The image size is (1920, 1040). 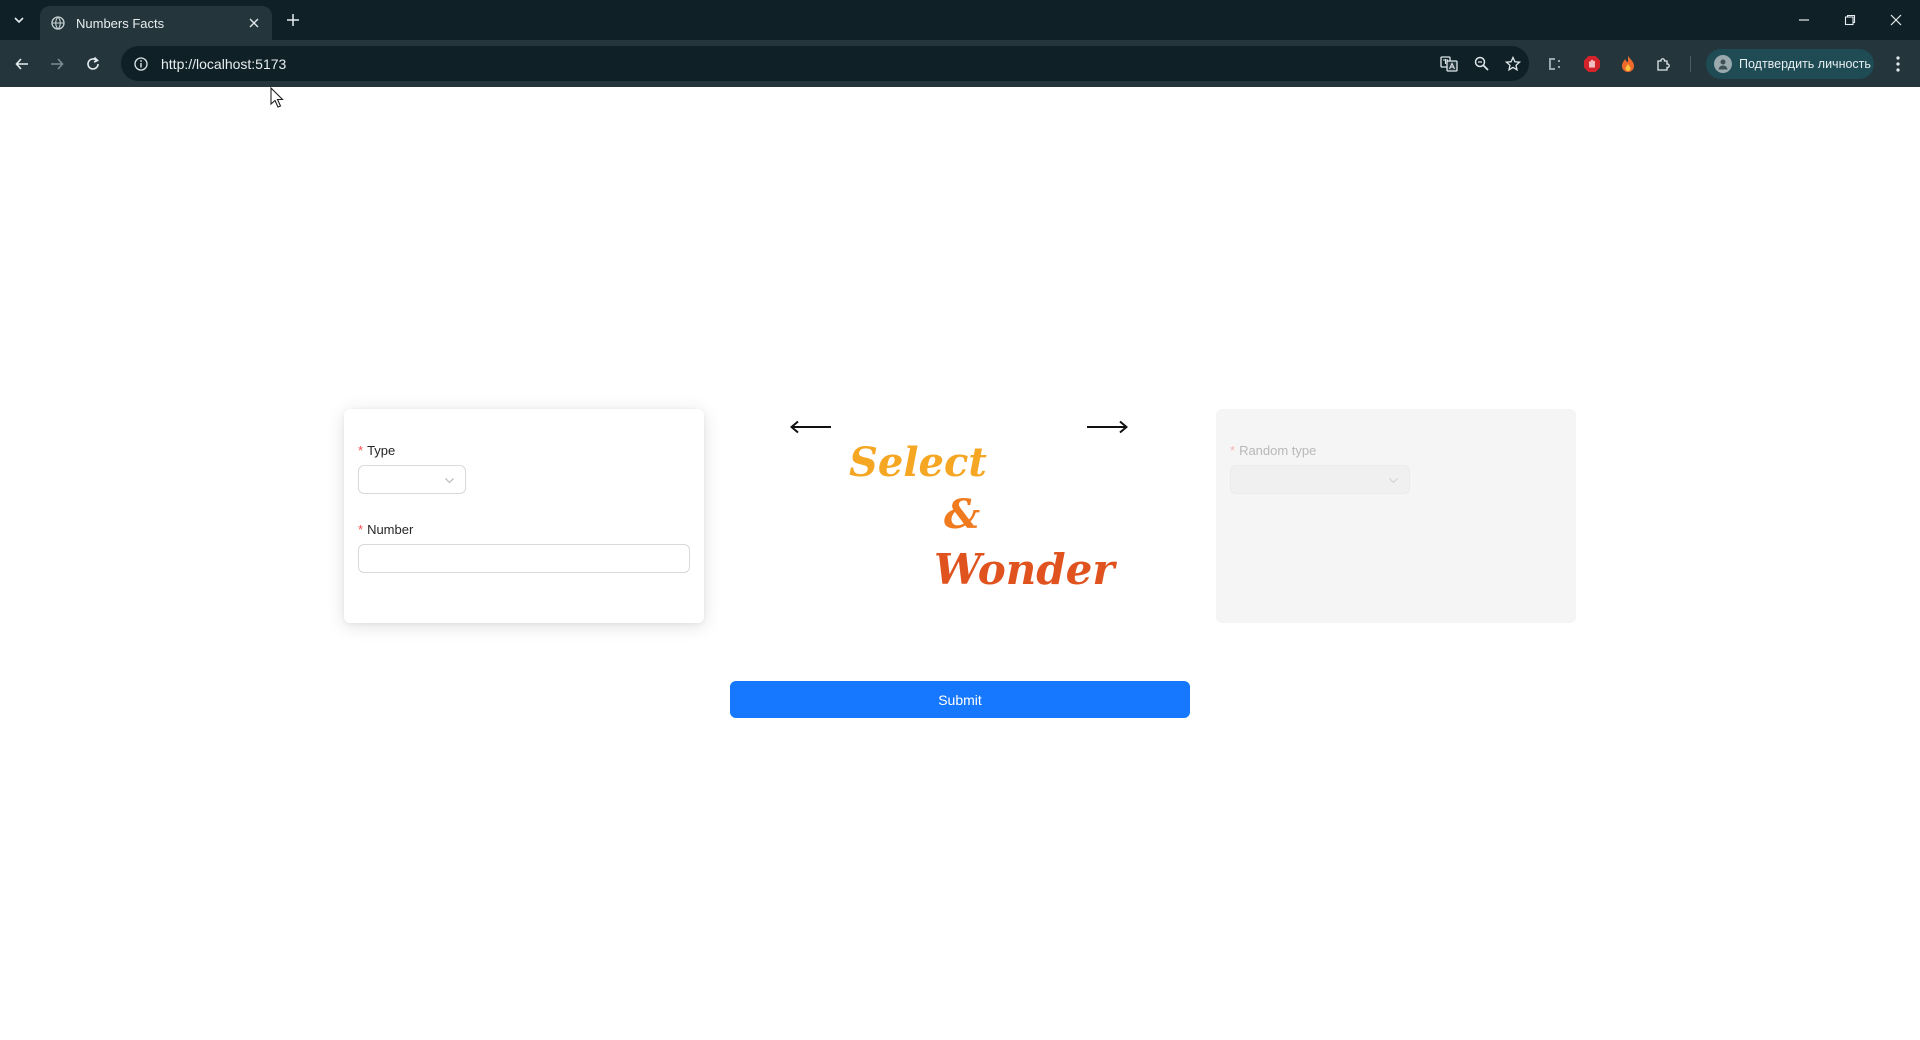 I want to click on number-label-text: Number, so click(x=390, y=529).